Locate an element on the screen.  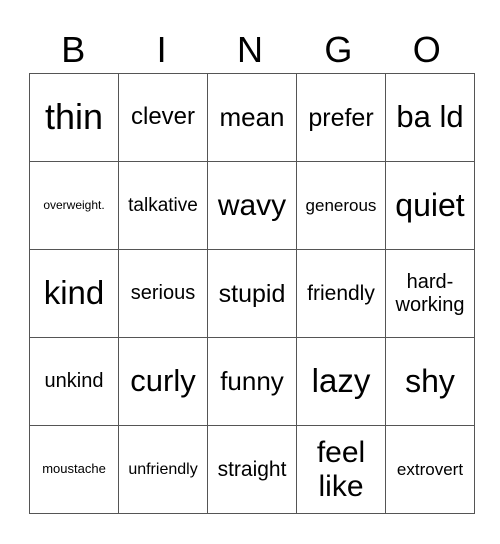
header-letter: O is located at coordinates (426, 49).